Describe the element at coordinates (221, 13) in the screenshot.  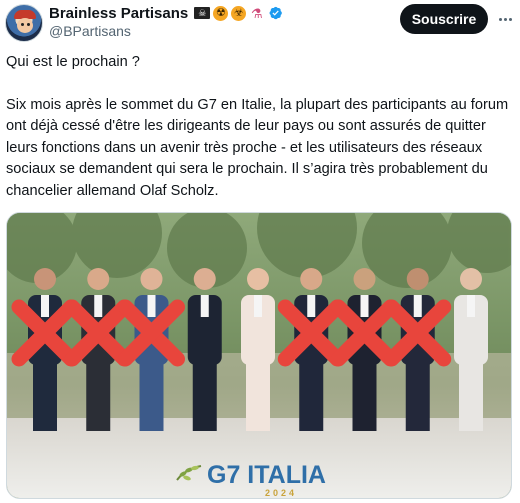
I see `radioactive-icon: ☢` at that location.